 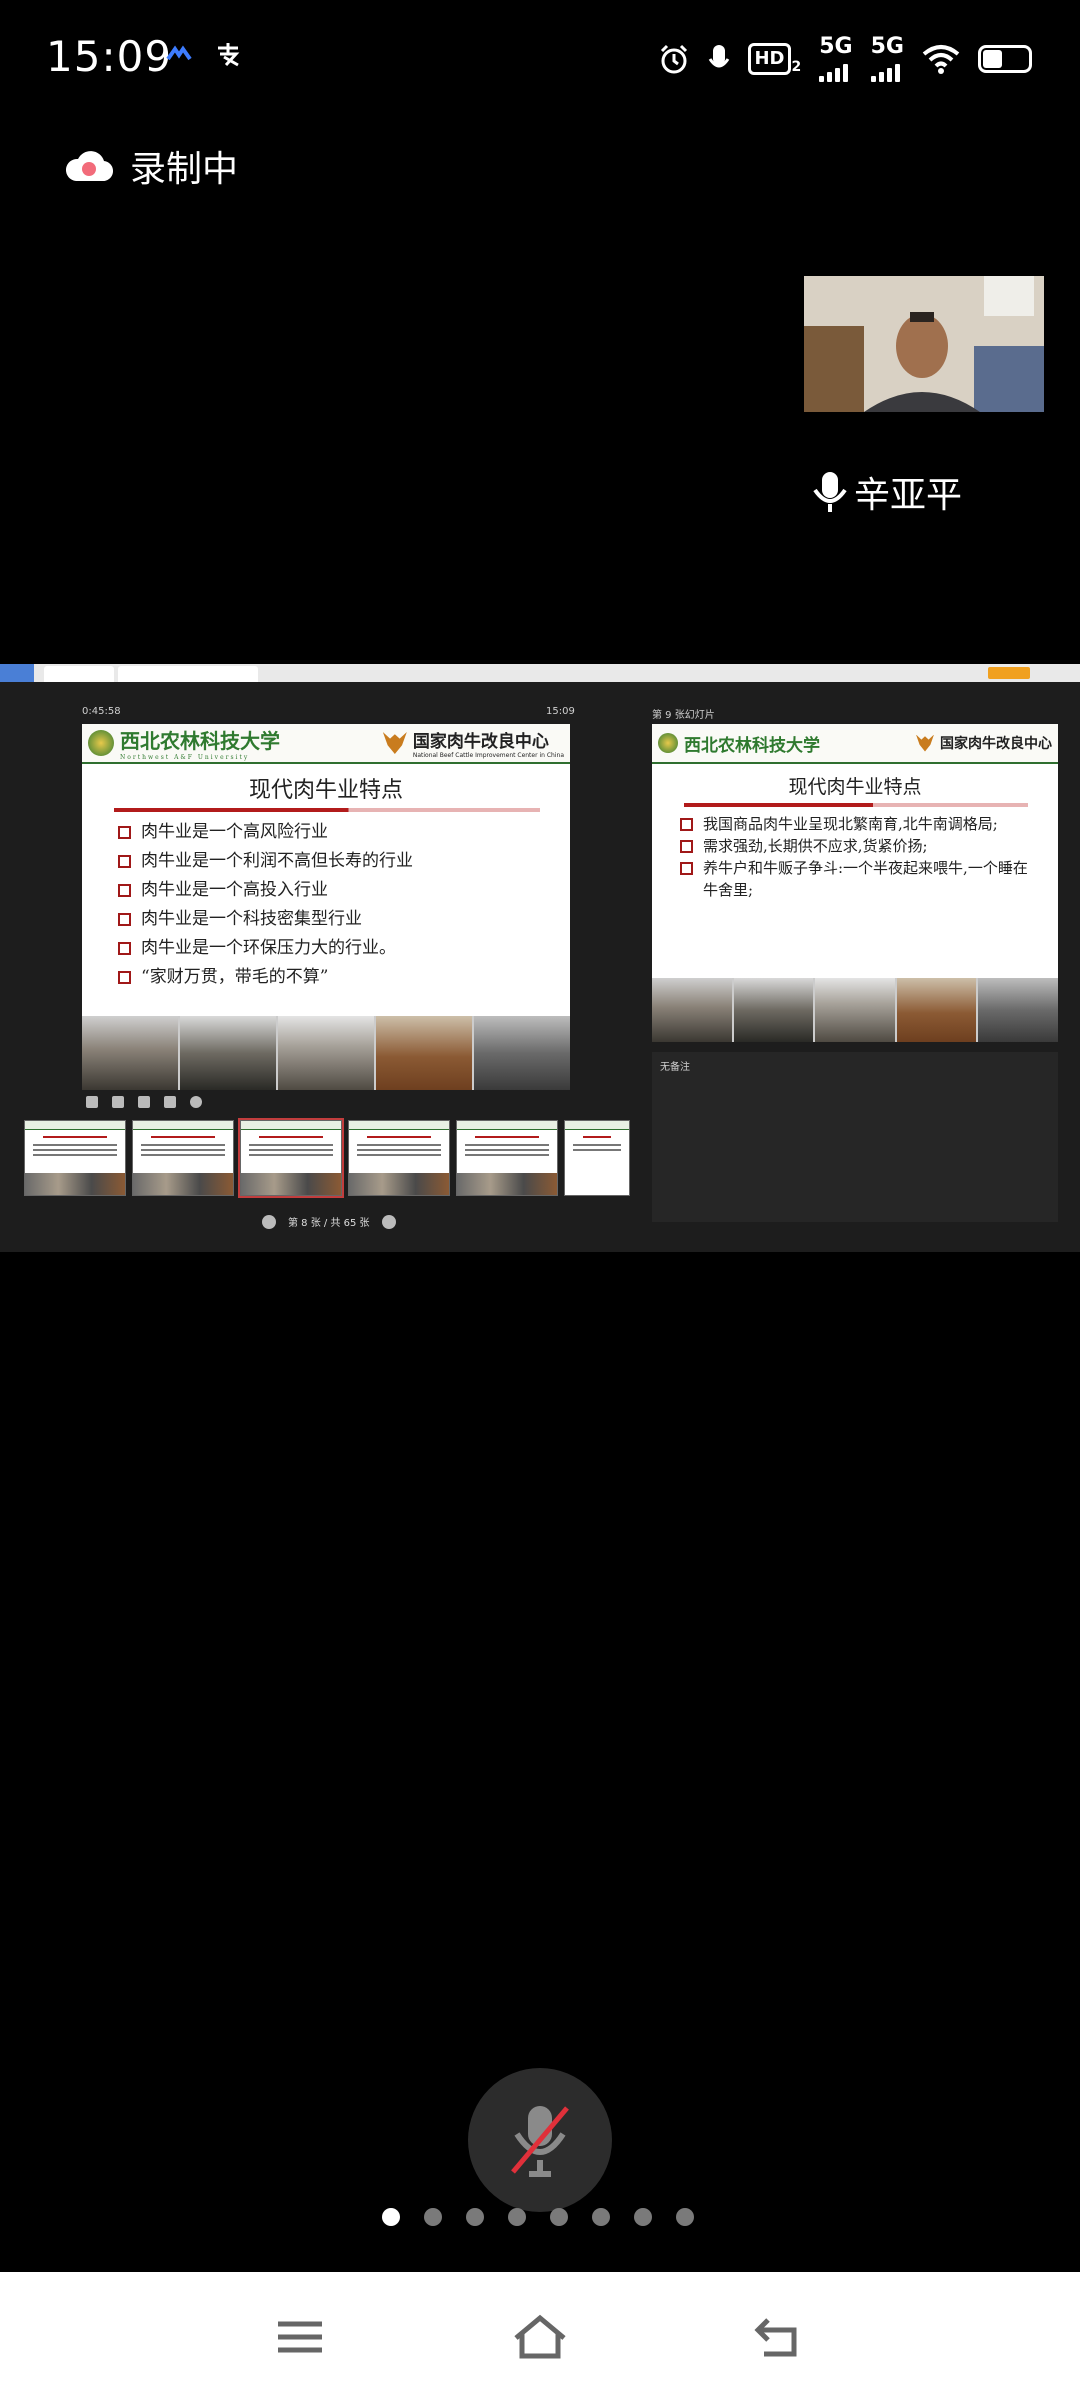 I want to click on slide-thumbnail-active, so click(x=291, y=1158).